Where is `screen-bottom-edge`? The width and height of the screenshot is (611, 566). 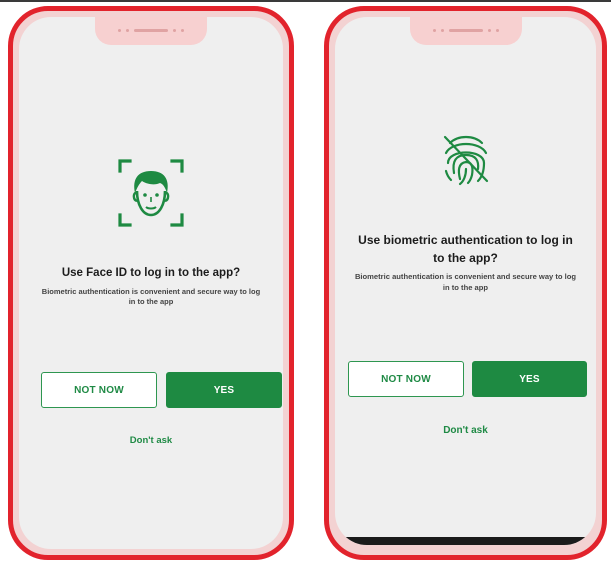
screen-bottom-edge is located at coordinates (465, 541).